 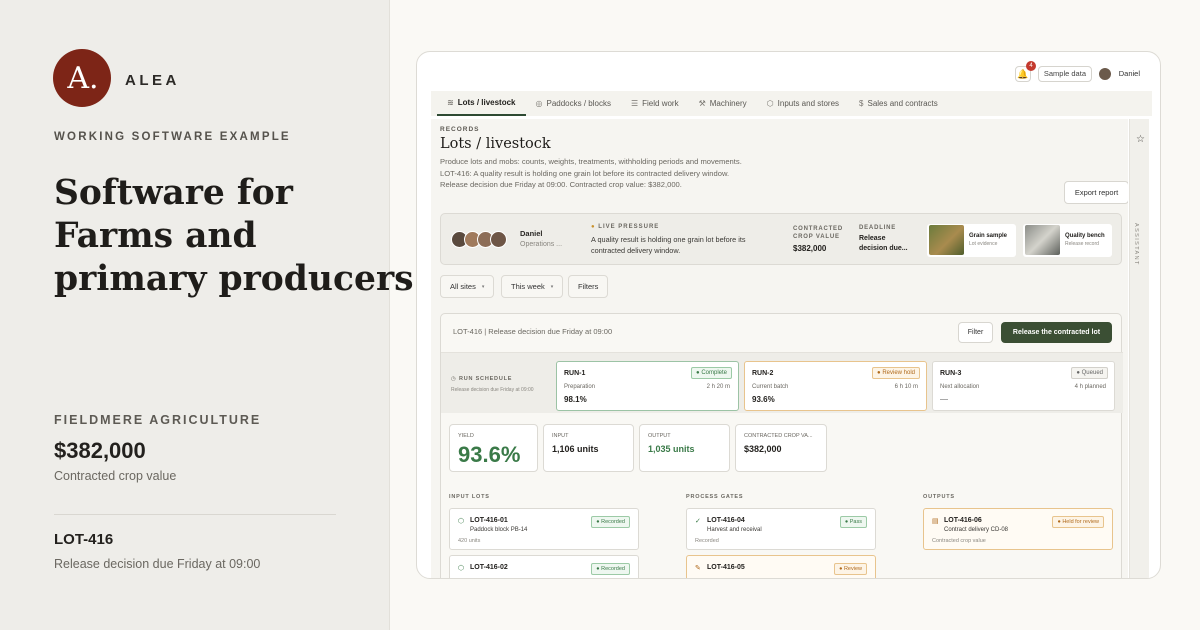 What do you see at coordinates (588, 286) in the screenshot?
I see `filters-button: Filters` at bounding box center [588, 286].